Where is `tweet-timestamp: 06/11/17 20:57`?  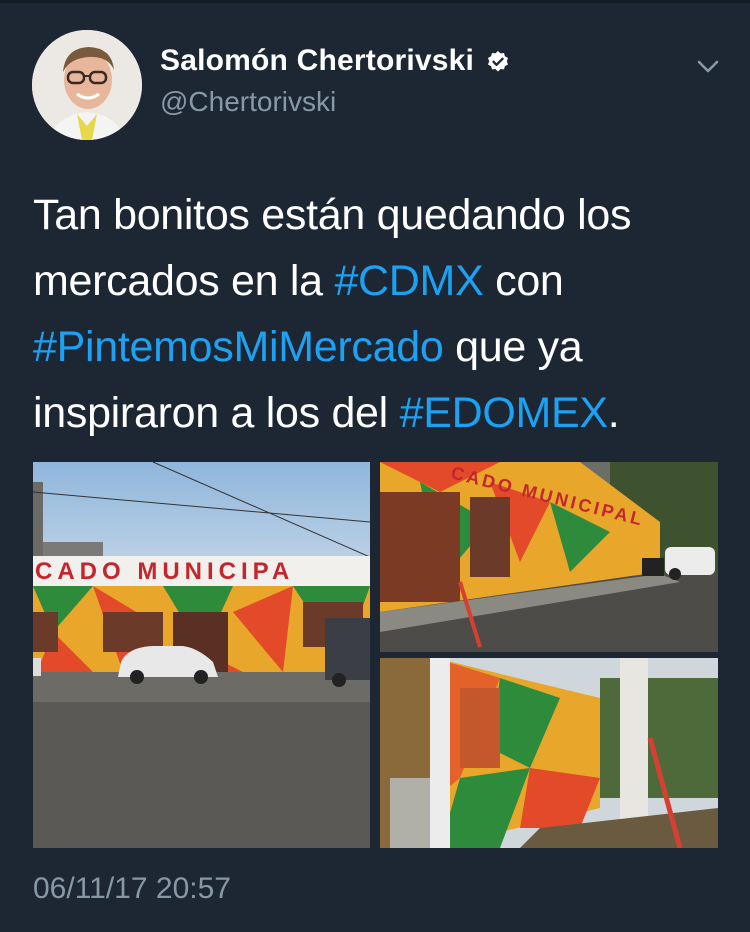 tweet-timestamp: 06/11/17 20:57 is located at coordinates (132, 889).